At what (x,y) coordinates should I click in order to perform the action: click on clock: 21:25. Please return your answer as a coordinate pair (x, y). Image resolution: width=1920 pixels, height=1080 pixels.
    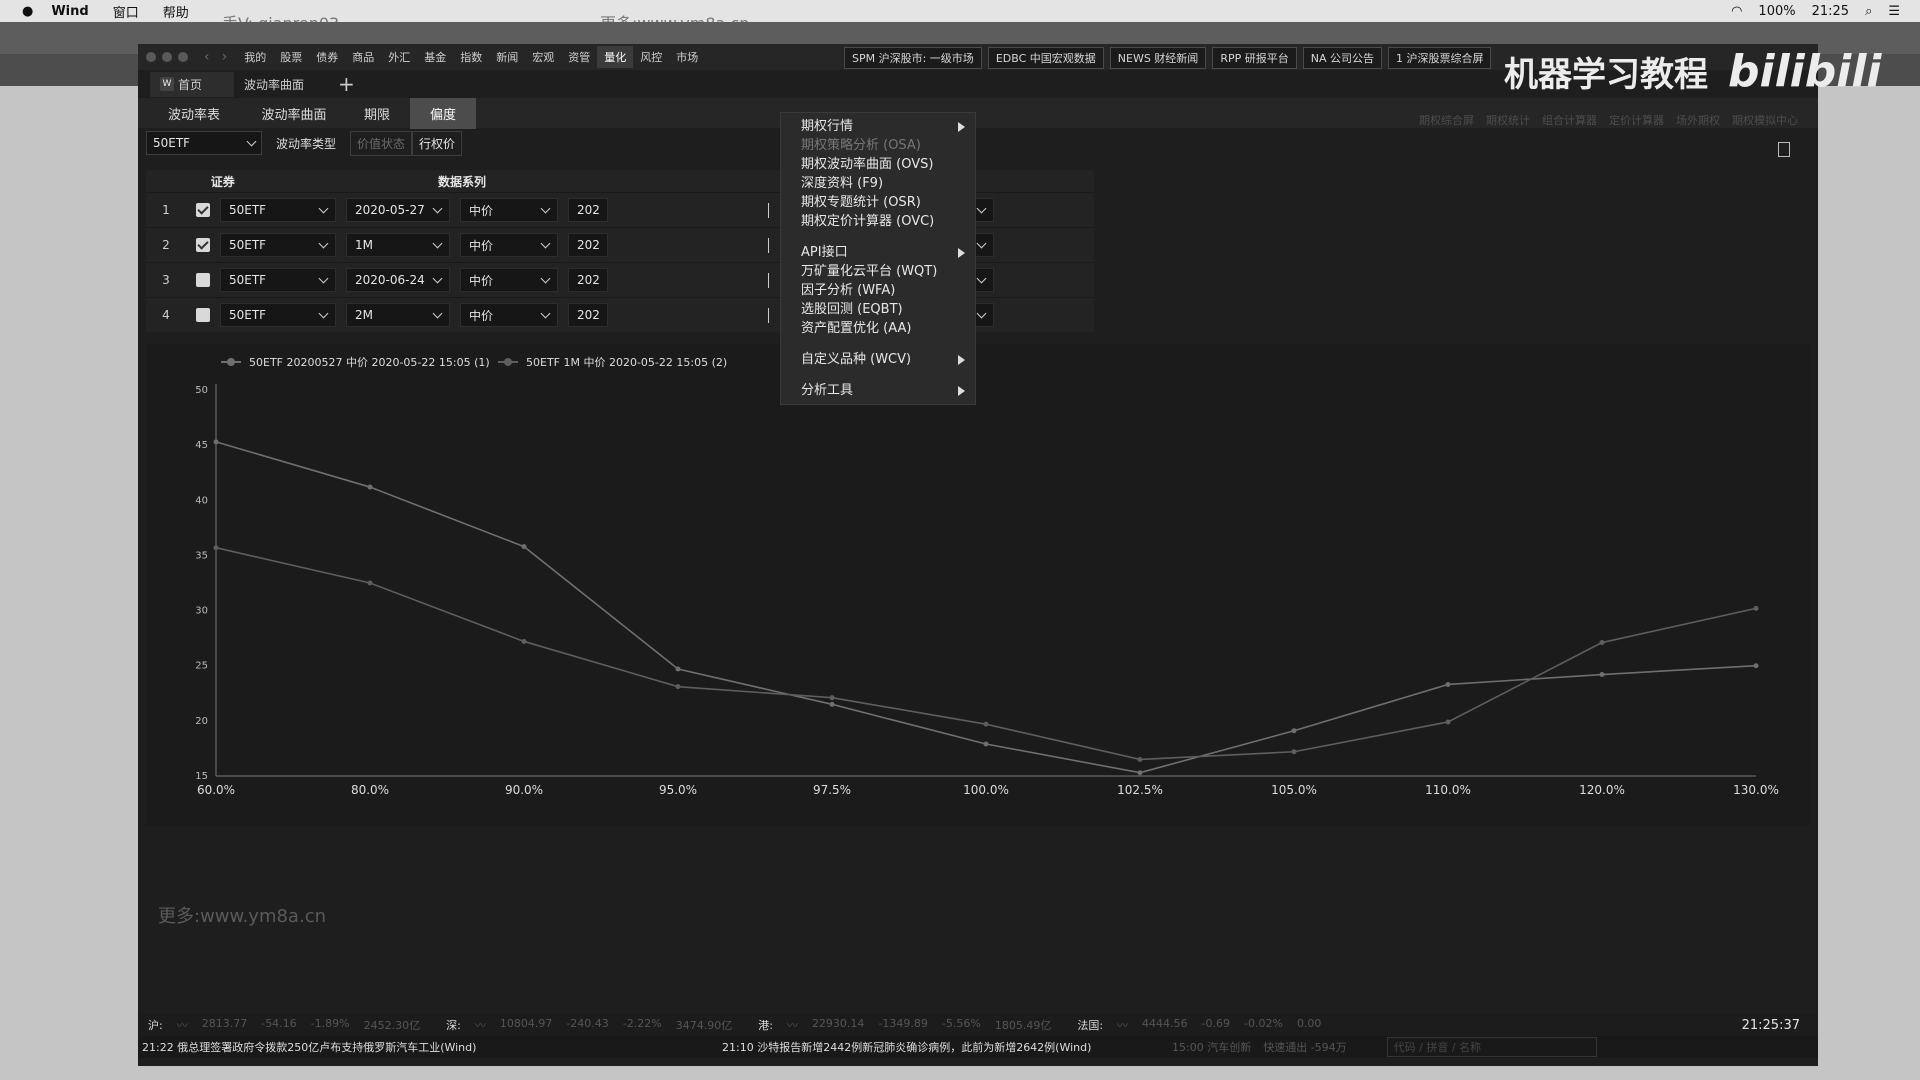
    Looking at the image, I should click on (1830, 11).